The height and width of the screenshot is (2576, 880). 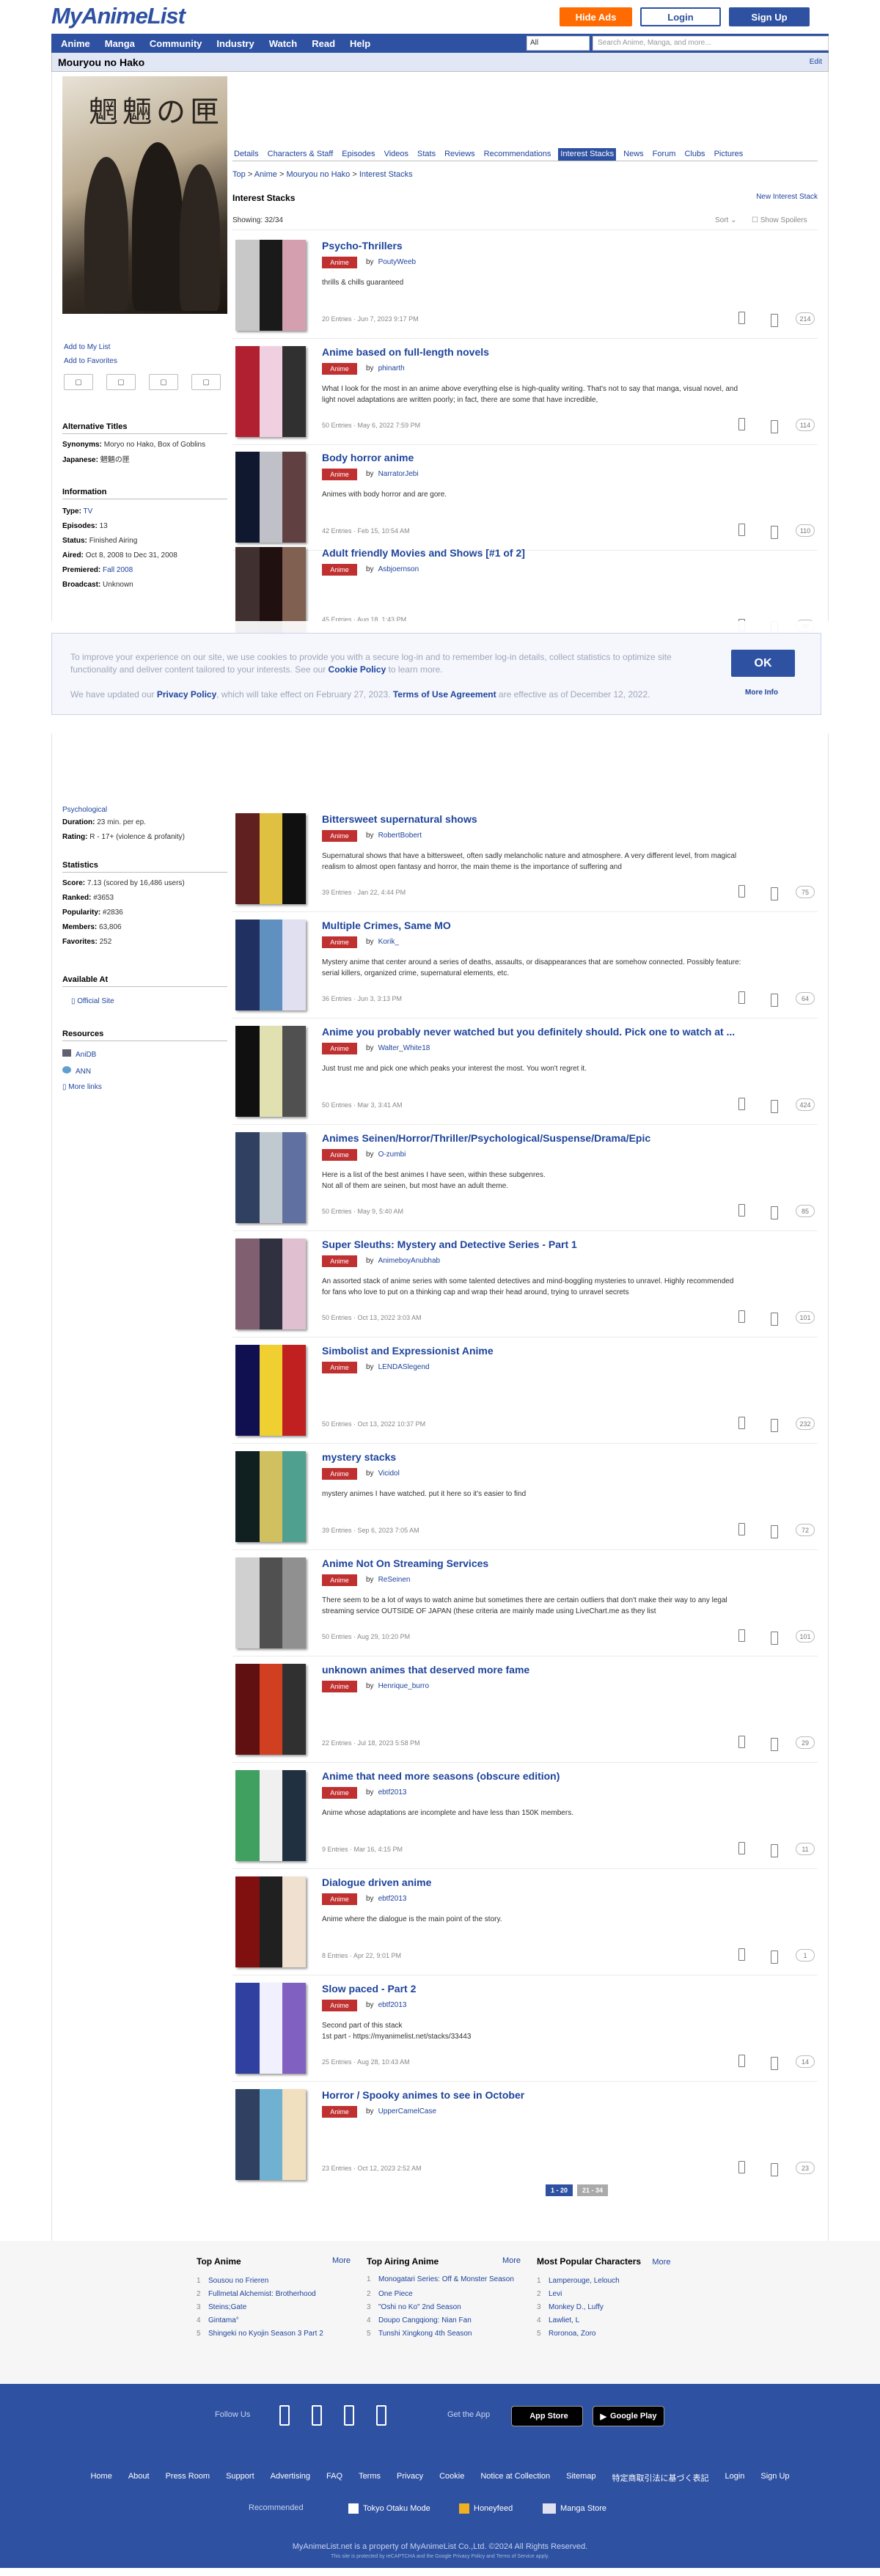 What do you see at coordinates (664, 155) in the screenshot?
I see `tab-forum: Forum` at bounding box center [664, 155].